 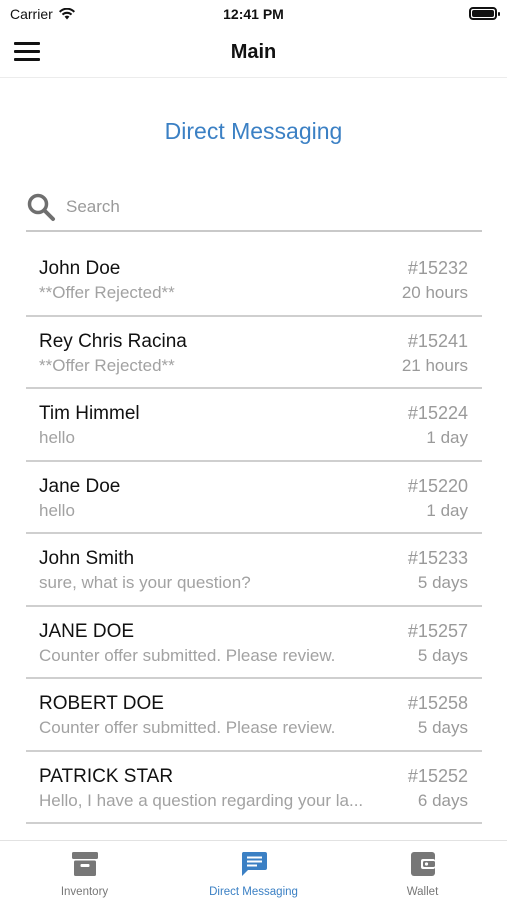 What do you see at coordinates (101, 703) in the screenshot?
I see `contact-name: ROBERT DOE` at bounding box center [101, 703].